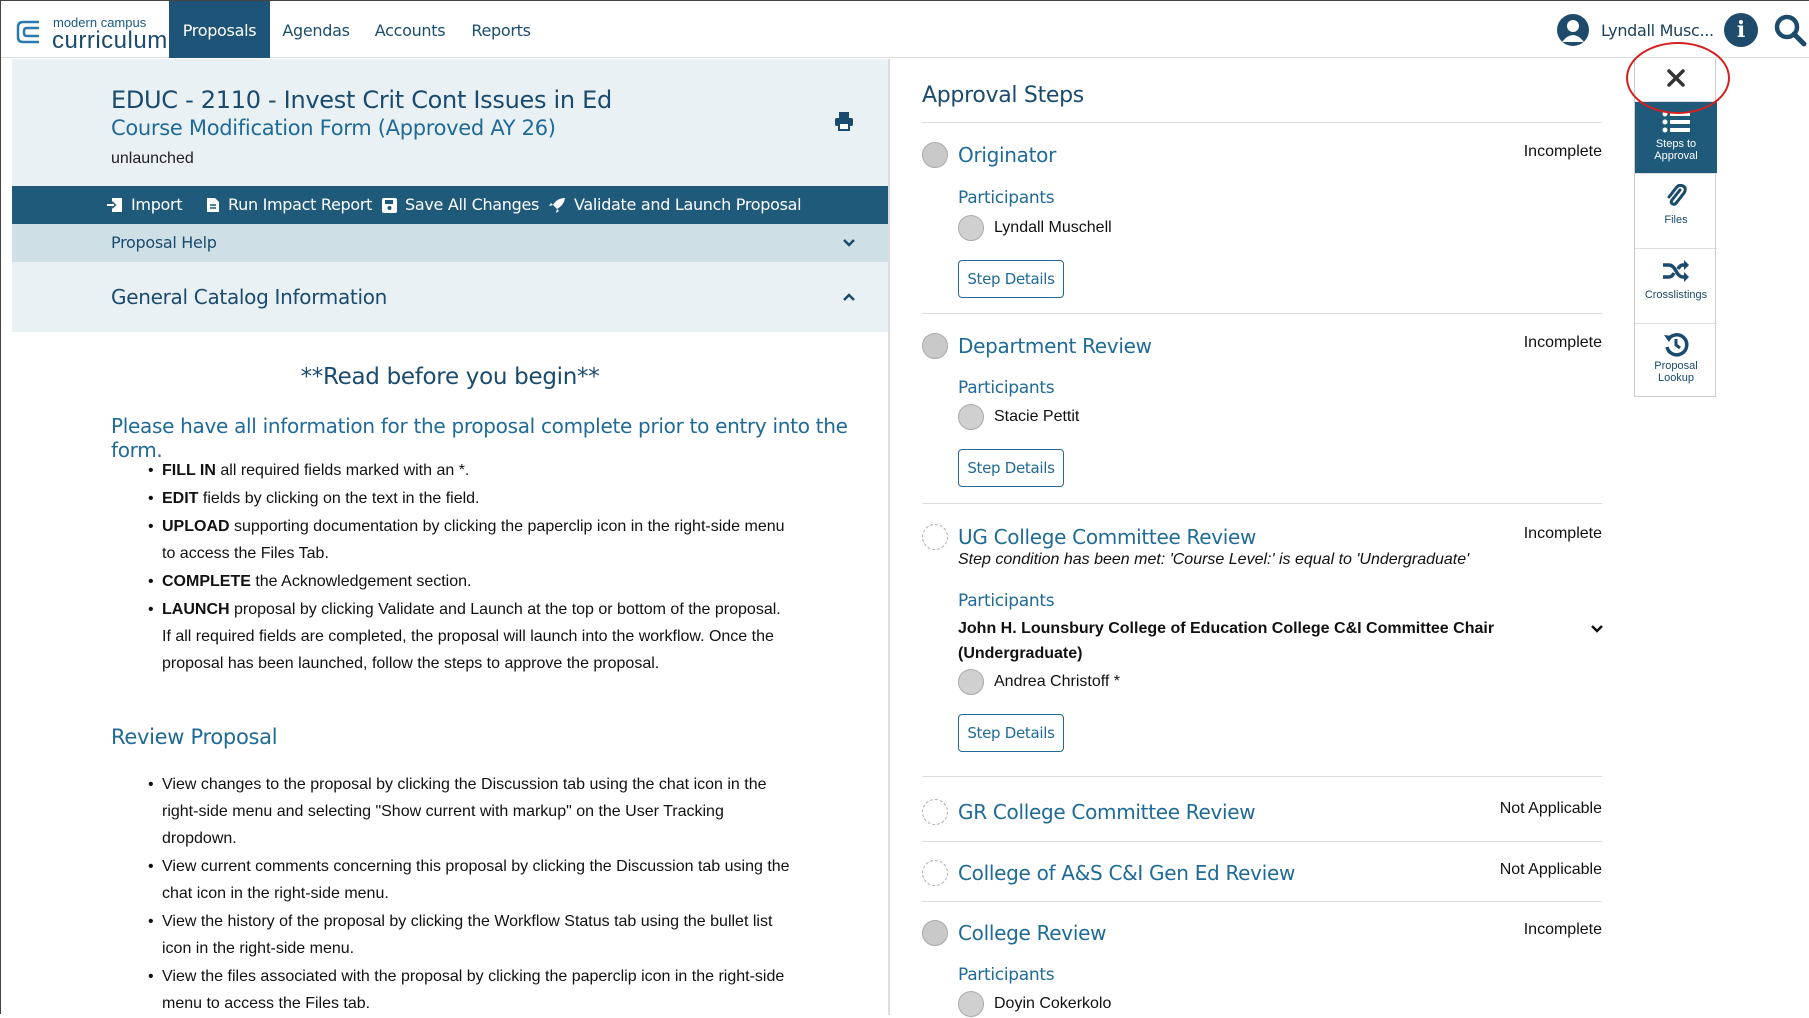 The width and height of the screenshot is (1809, 1018). Describe the element at coordinates (1053, 227) in the screenshot. I see `participant-name: Lyndall Muschell` at that location.